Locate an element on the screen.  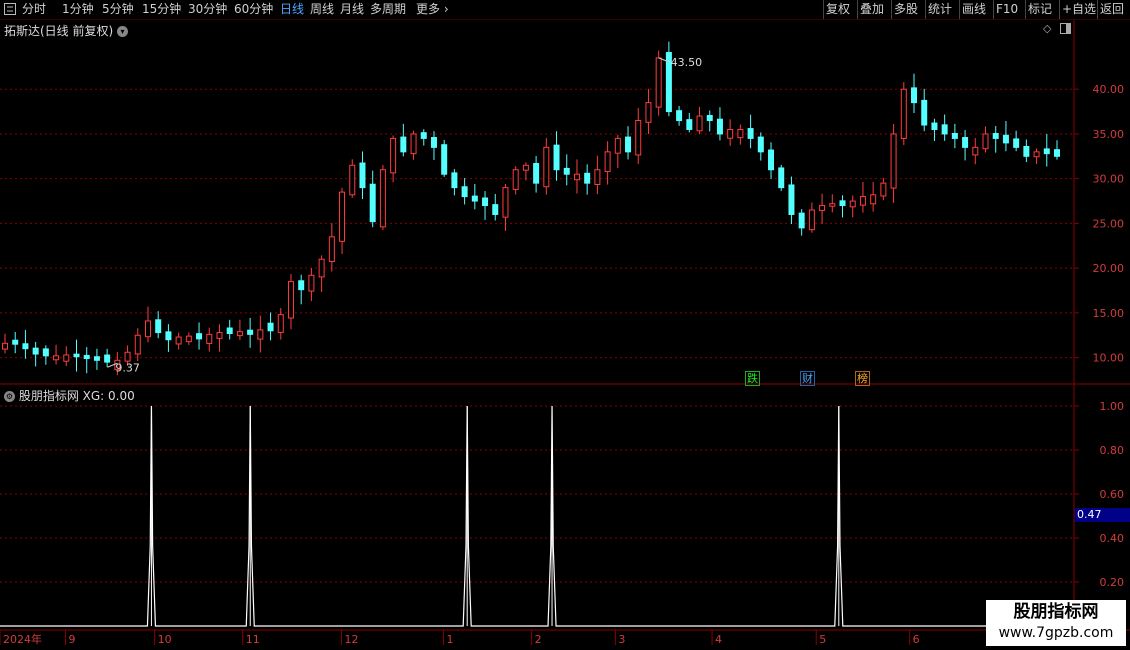
indicator-ytick-label: 0.20 is located at coordinates (1112, 582).